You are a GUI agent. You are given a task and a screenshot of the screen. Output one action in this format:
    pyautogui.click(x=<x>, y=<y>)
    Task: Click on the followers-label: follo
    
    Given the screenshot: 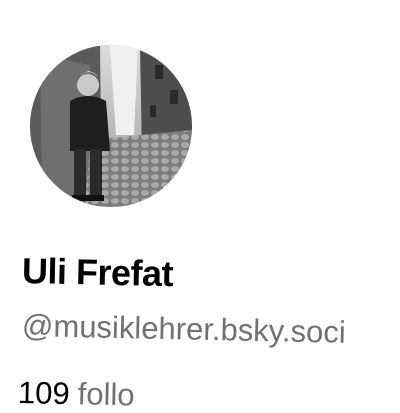 What is the action you would take?
    pyautogui.click(x=106, y=394)
    